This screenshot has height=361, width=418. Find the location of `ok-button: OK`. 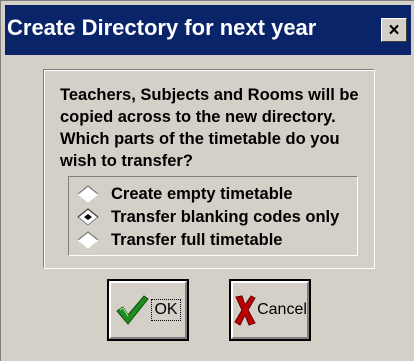

ok-button: OK is located at coordinates (148, 310).